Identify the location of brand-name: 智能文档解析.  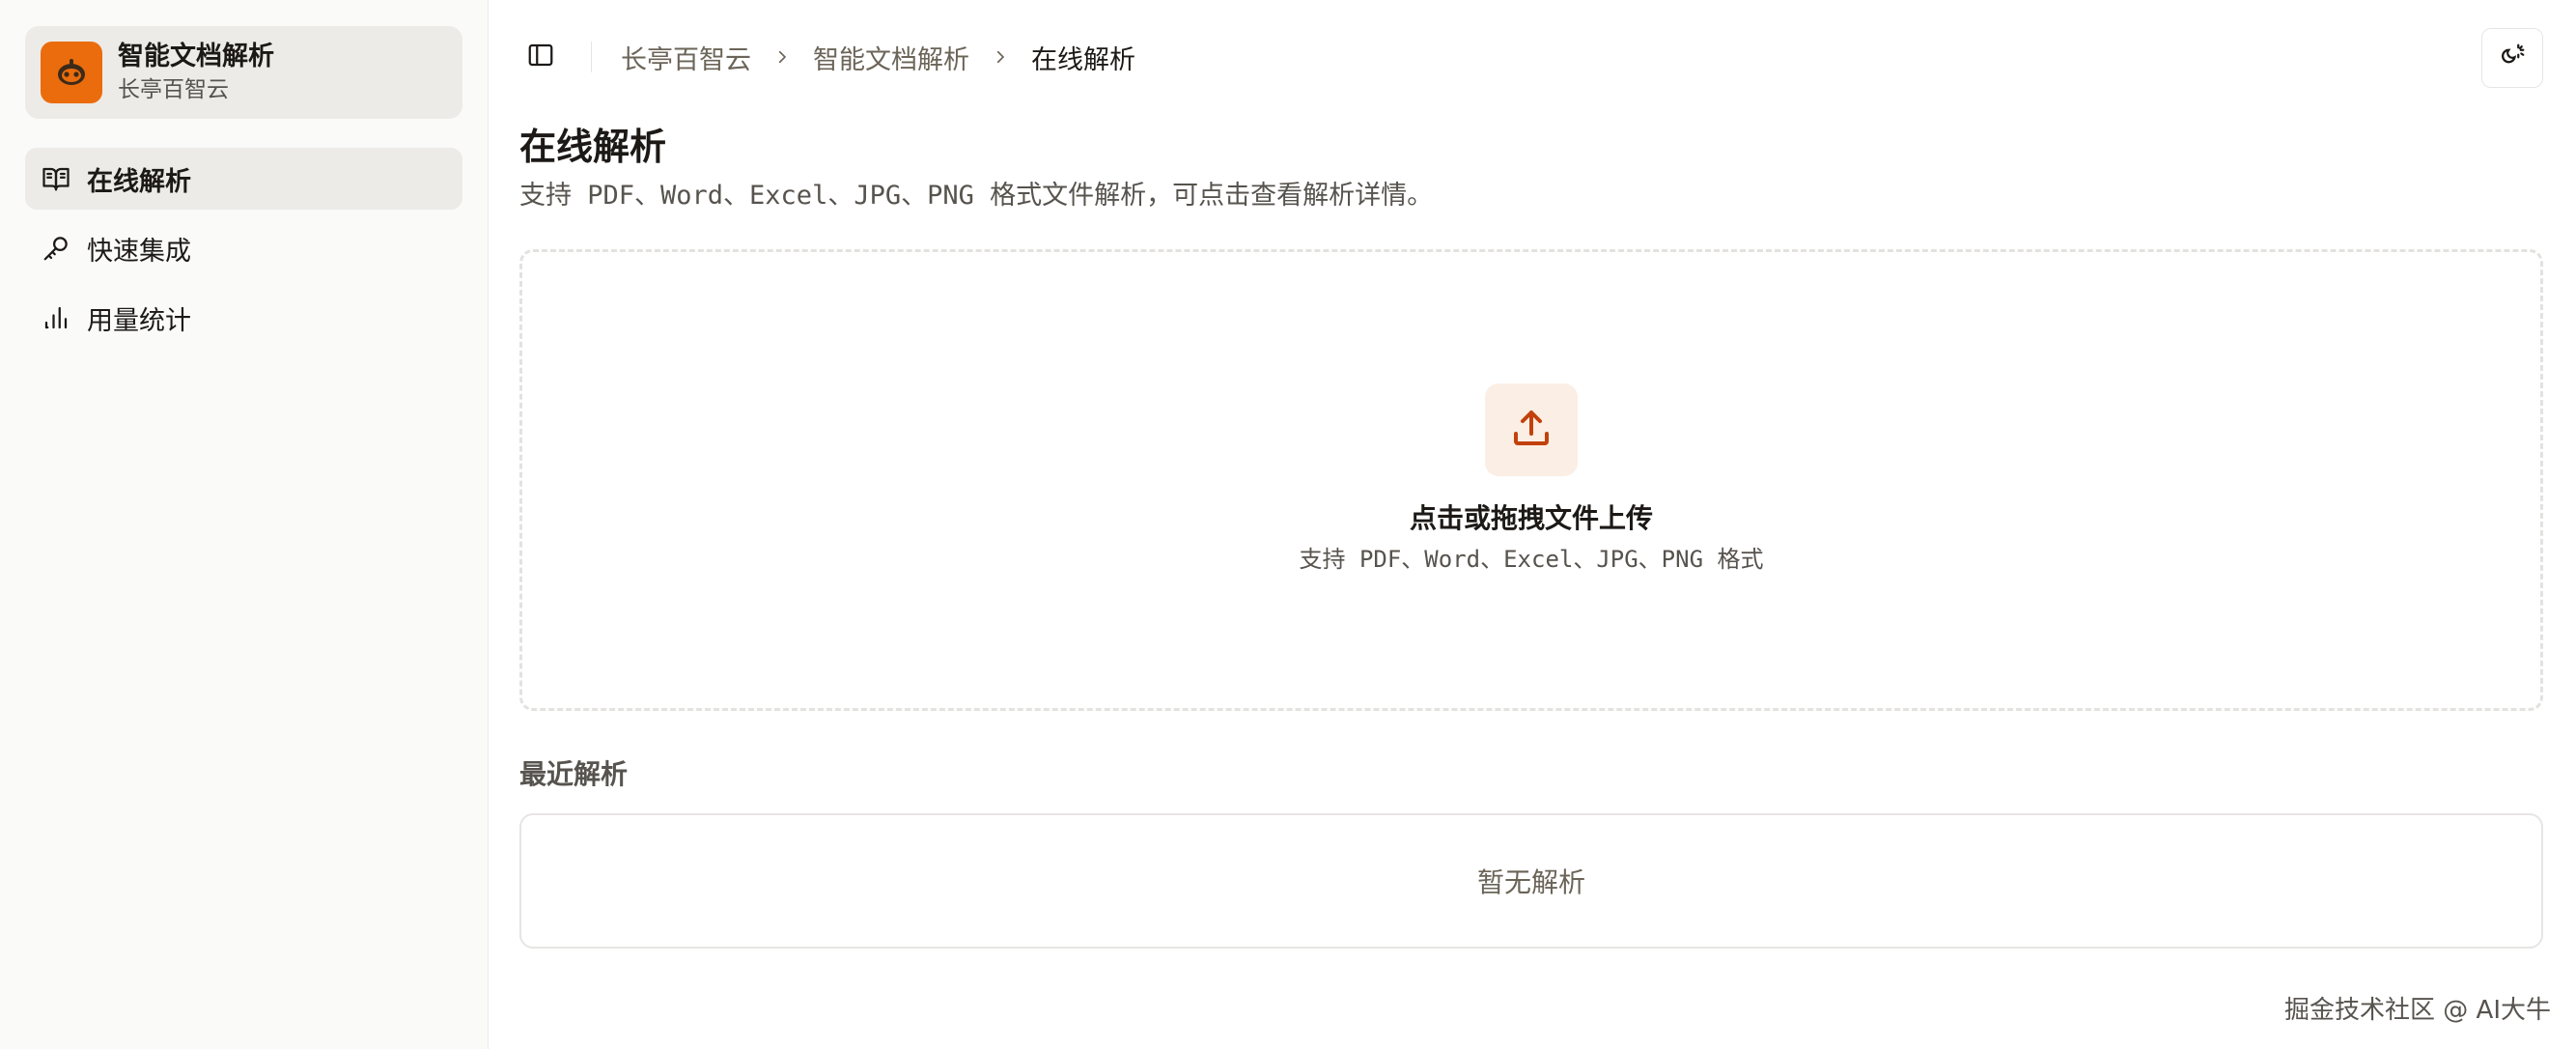
(196, 57).